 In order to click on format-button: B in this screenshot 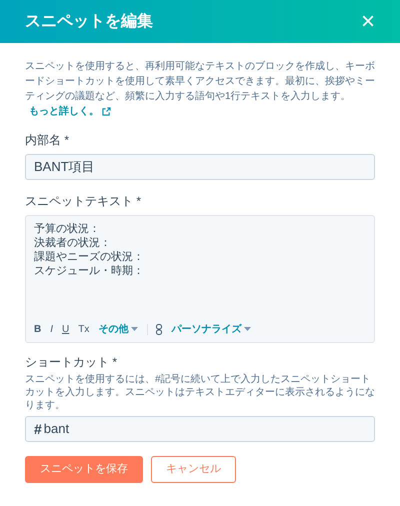, I will do `click(38, 329)`.